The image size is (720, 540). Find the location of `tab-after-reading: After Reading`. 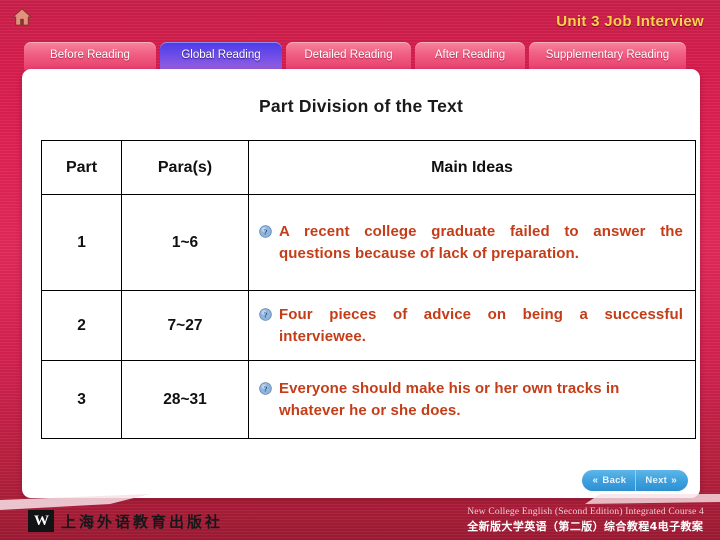

tab-after-reading: After Reading is located at coordinates (470, 56).